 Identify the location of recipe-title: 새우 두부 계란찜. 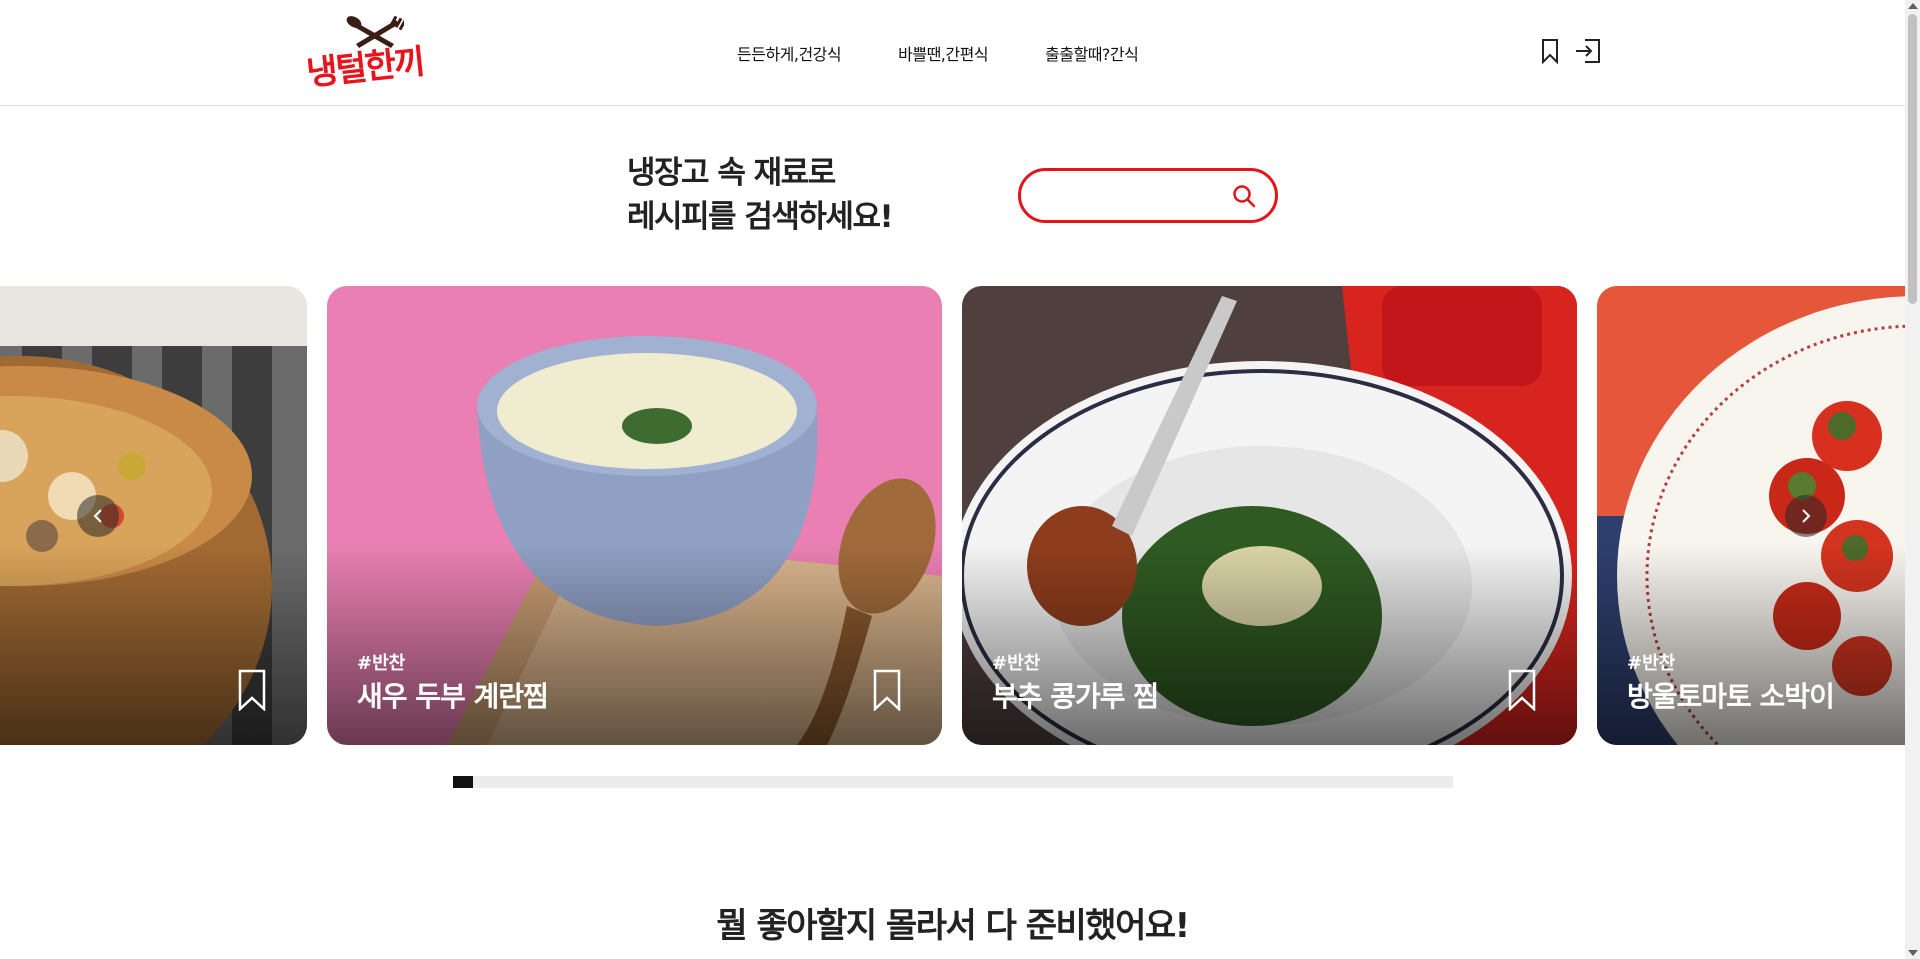
(453, 696).